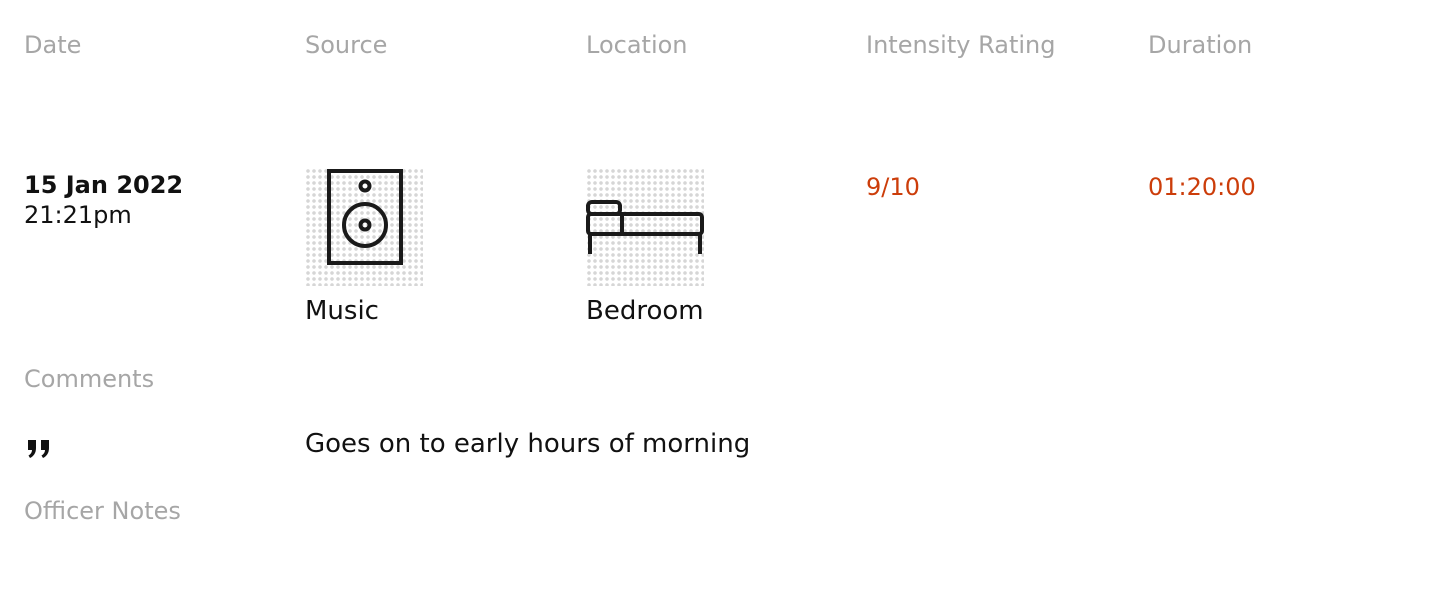 The image size is (1438, 601). Describe the element at coordinates (102, 511) in the screenshot. I see `officer-notes-label: Officer Notes` at that location.